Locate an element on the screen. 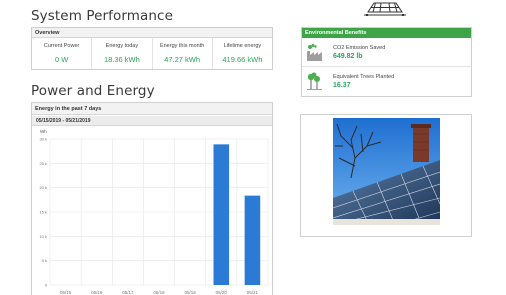 Image resolution: width=506 pixels, height=295 pixels. x-tick-label: 05/16 is located at coordinates (97, 292).